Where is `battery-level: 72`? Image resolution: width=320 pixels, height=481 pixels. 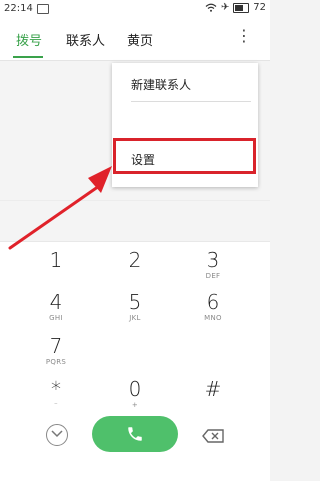 battery-level: 72 is located at coordinates (259, 7).